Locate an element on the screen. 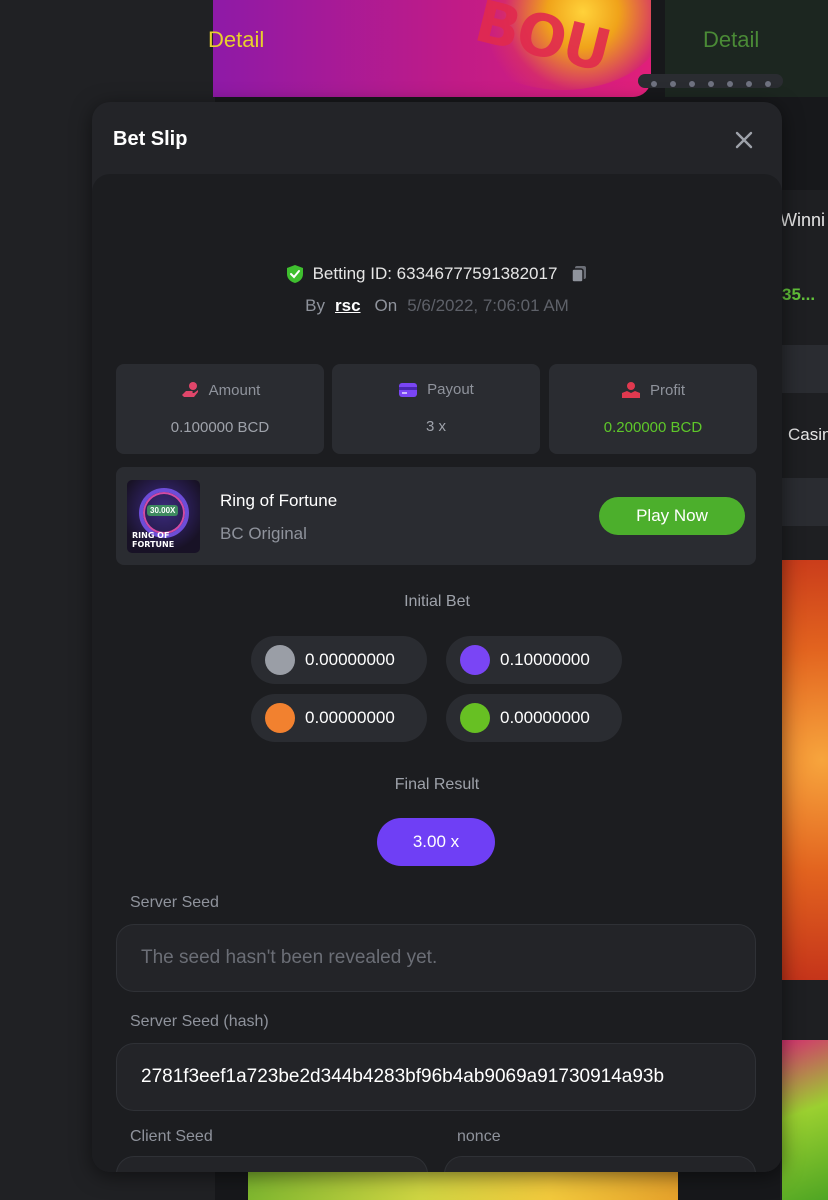 This screenshot has height=1200, width=828. promo-banner: BOU is located at coordinates (432, 48).